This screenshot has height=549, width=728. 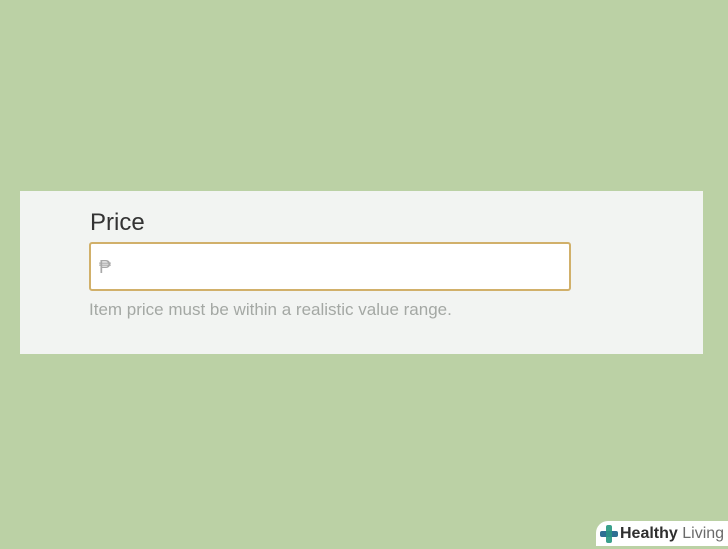 I want to click on plus-cross-icon, so click(x=609, y=534).